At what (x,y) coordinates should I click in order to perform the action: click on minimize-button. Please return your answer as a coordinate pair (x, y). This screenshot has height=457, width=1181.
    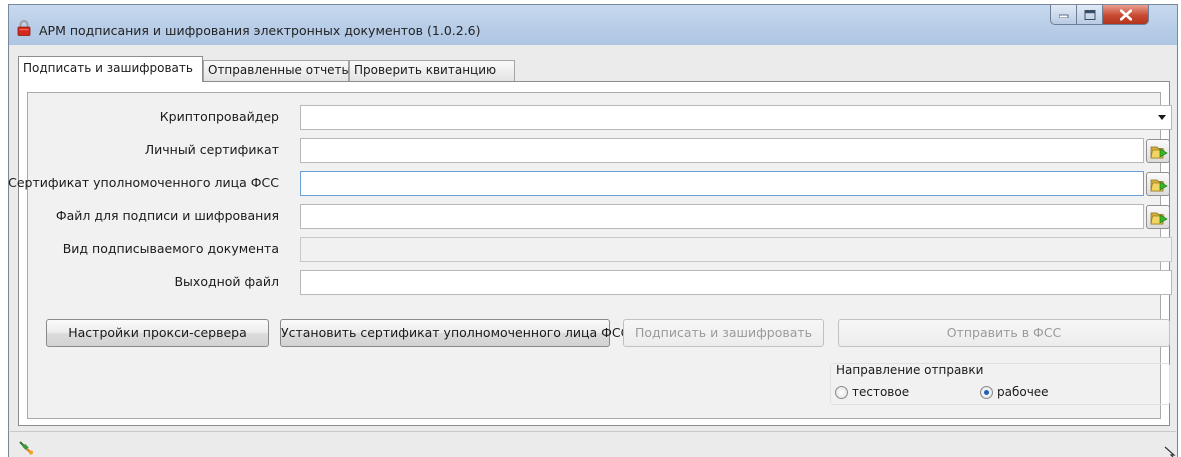
    Looking at the image, I should click on (1063, 15).